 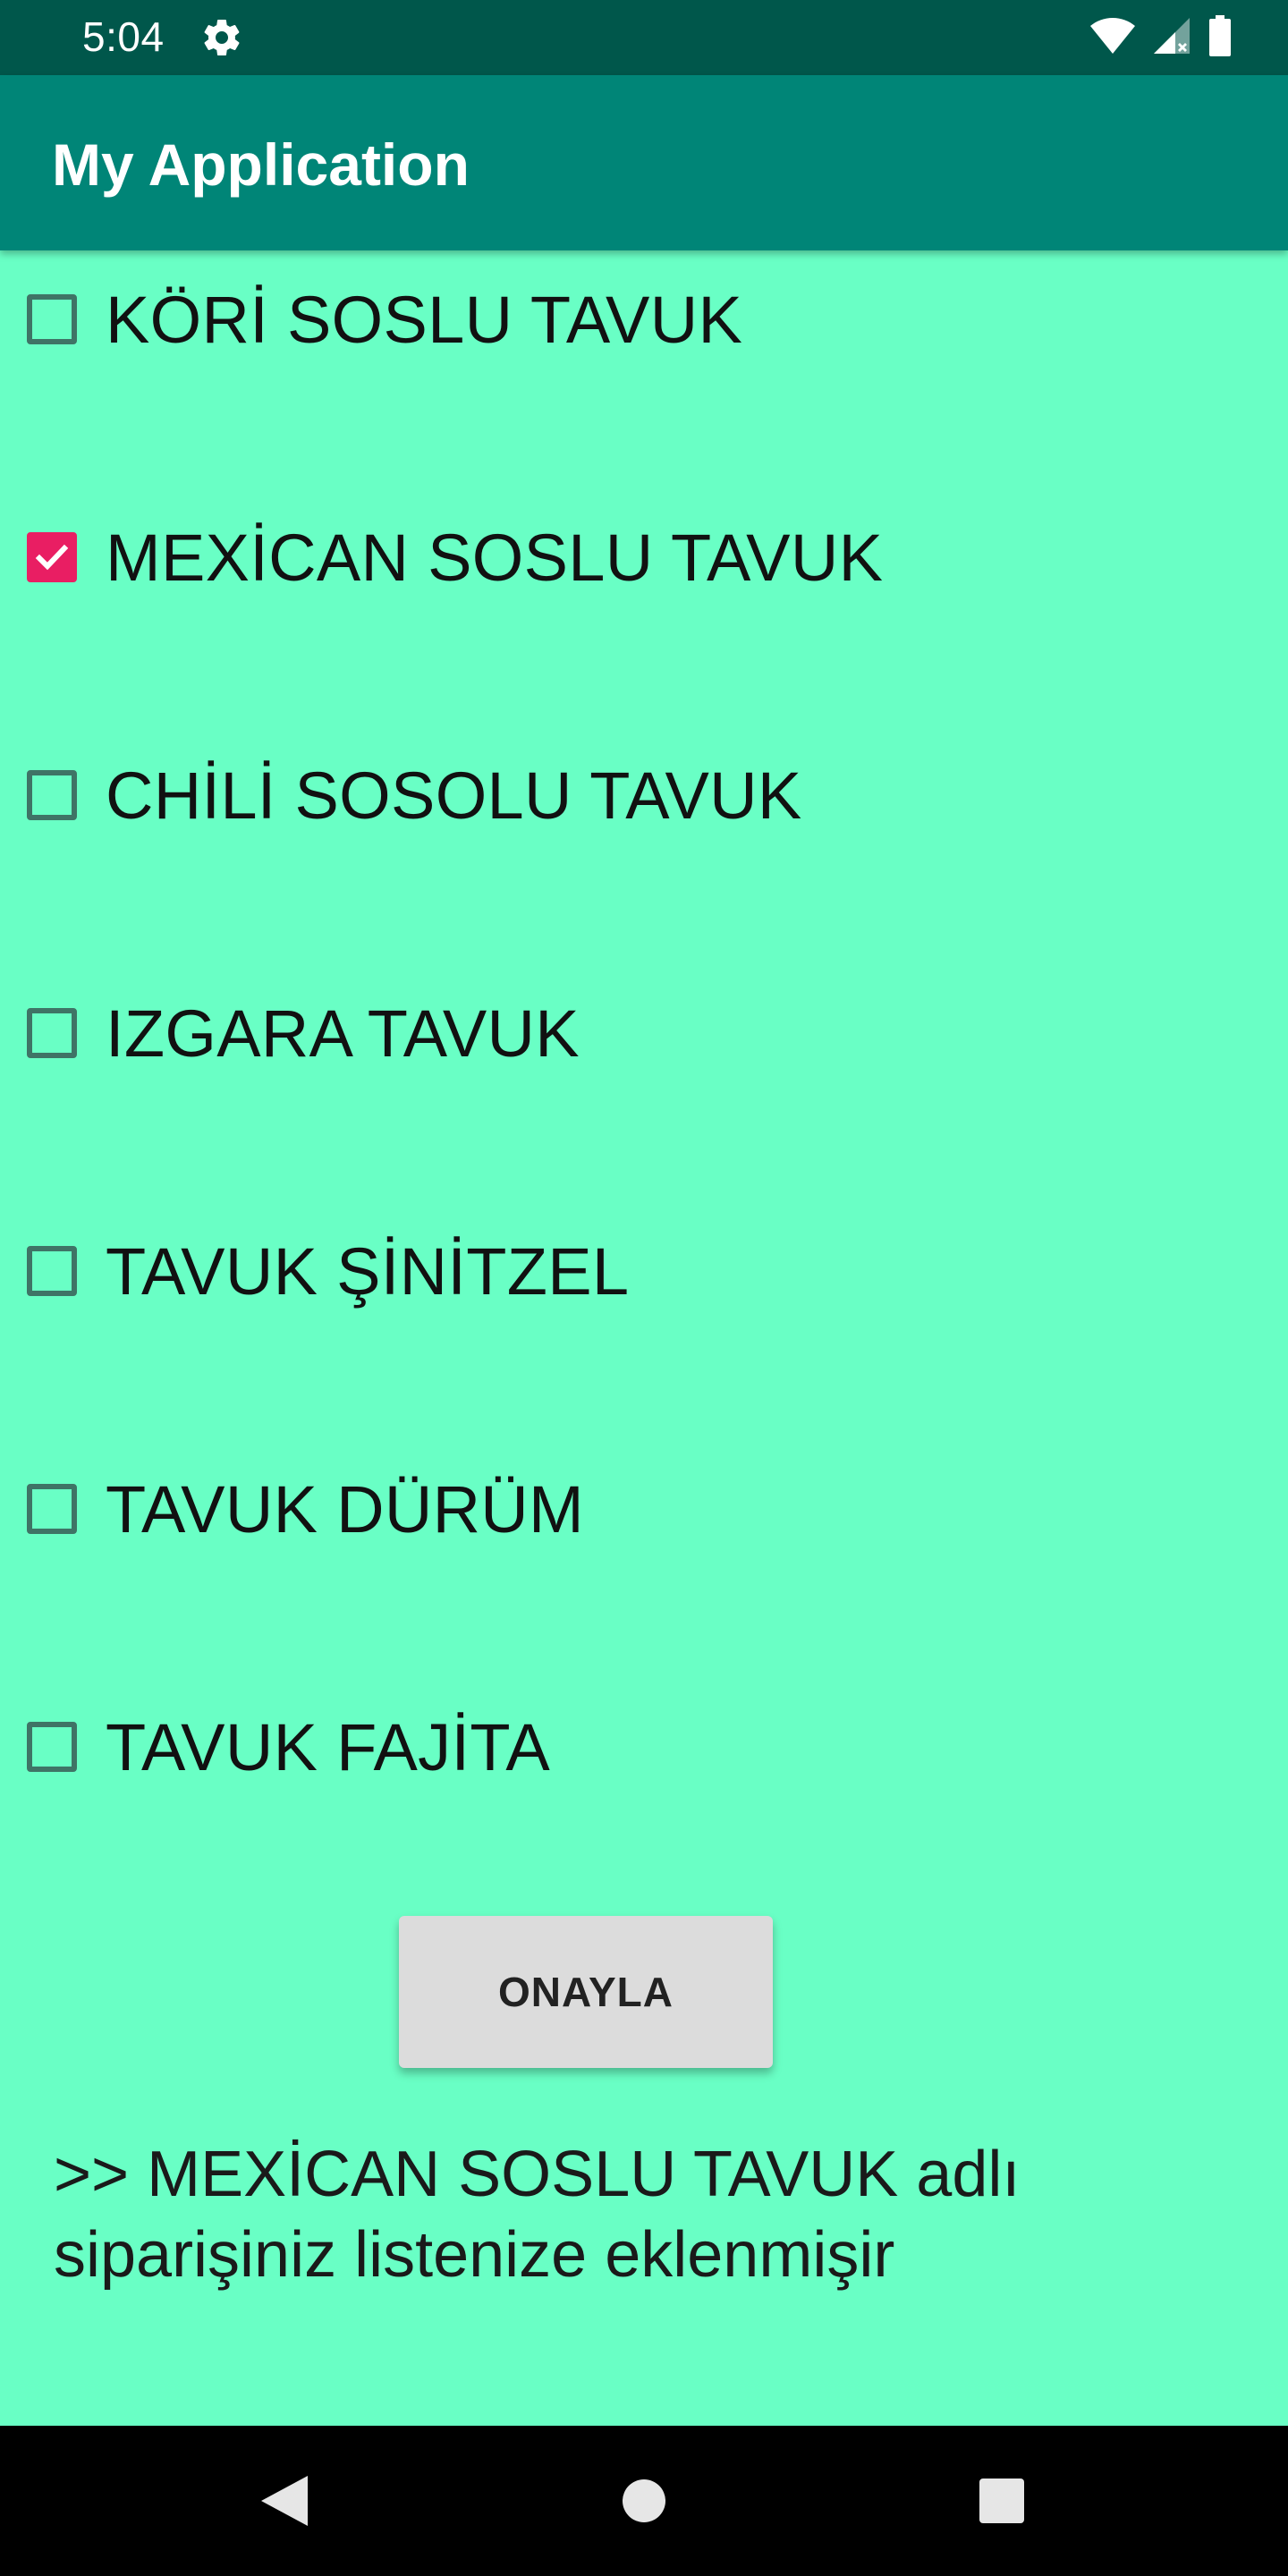 What do you see at coordinates (644, 37) in the screenshot?
I see `status-bar: 5:04` at bounding box center [644, 37].